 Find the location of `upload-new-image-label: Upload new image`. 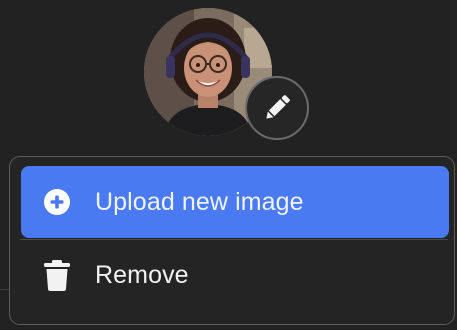

upload-new-image-label: Upload new image is located at coordinates (199, 201).